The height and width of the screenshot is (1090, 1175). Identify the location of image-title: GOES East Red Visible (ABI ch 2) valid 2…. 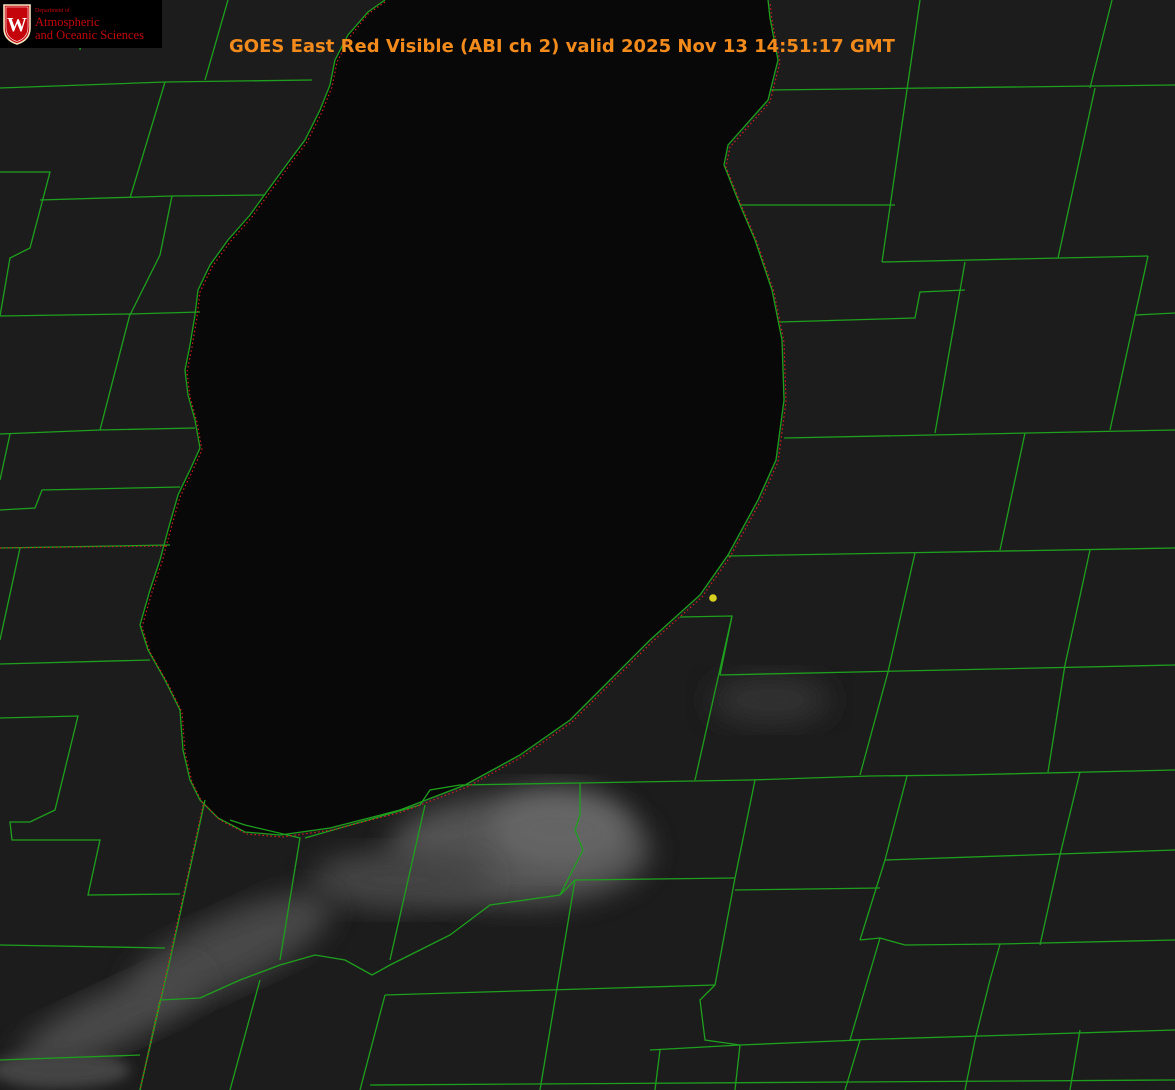
(562, 46).